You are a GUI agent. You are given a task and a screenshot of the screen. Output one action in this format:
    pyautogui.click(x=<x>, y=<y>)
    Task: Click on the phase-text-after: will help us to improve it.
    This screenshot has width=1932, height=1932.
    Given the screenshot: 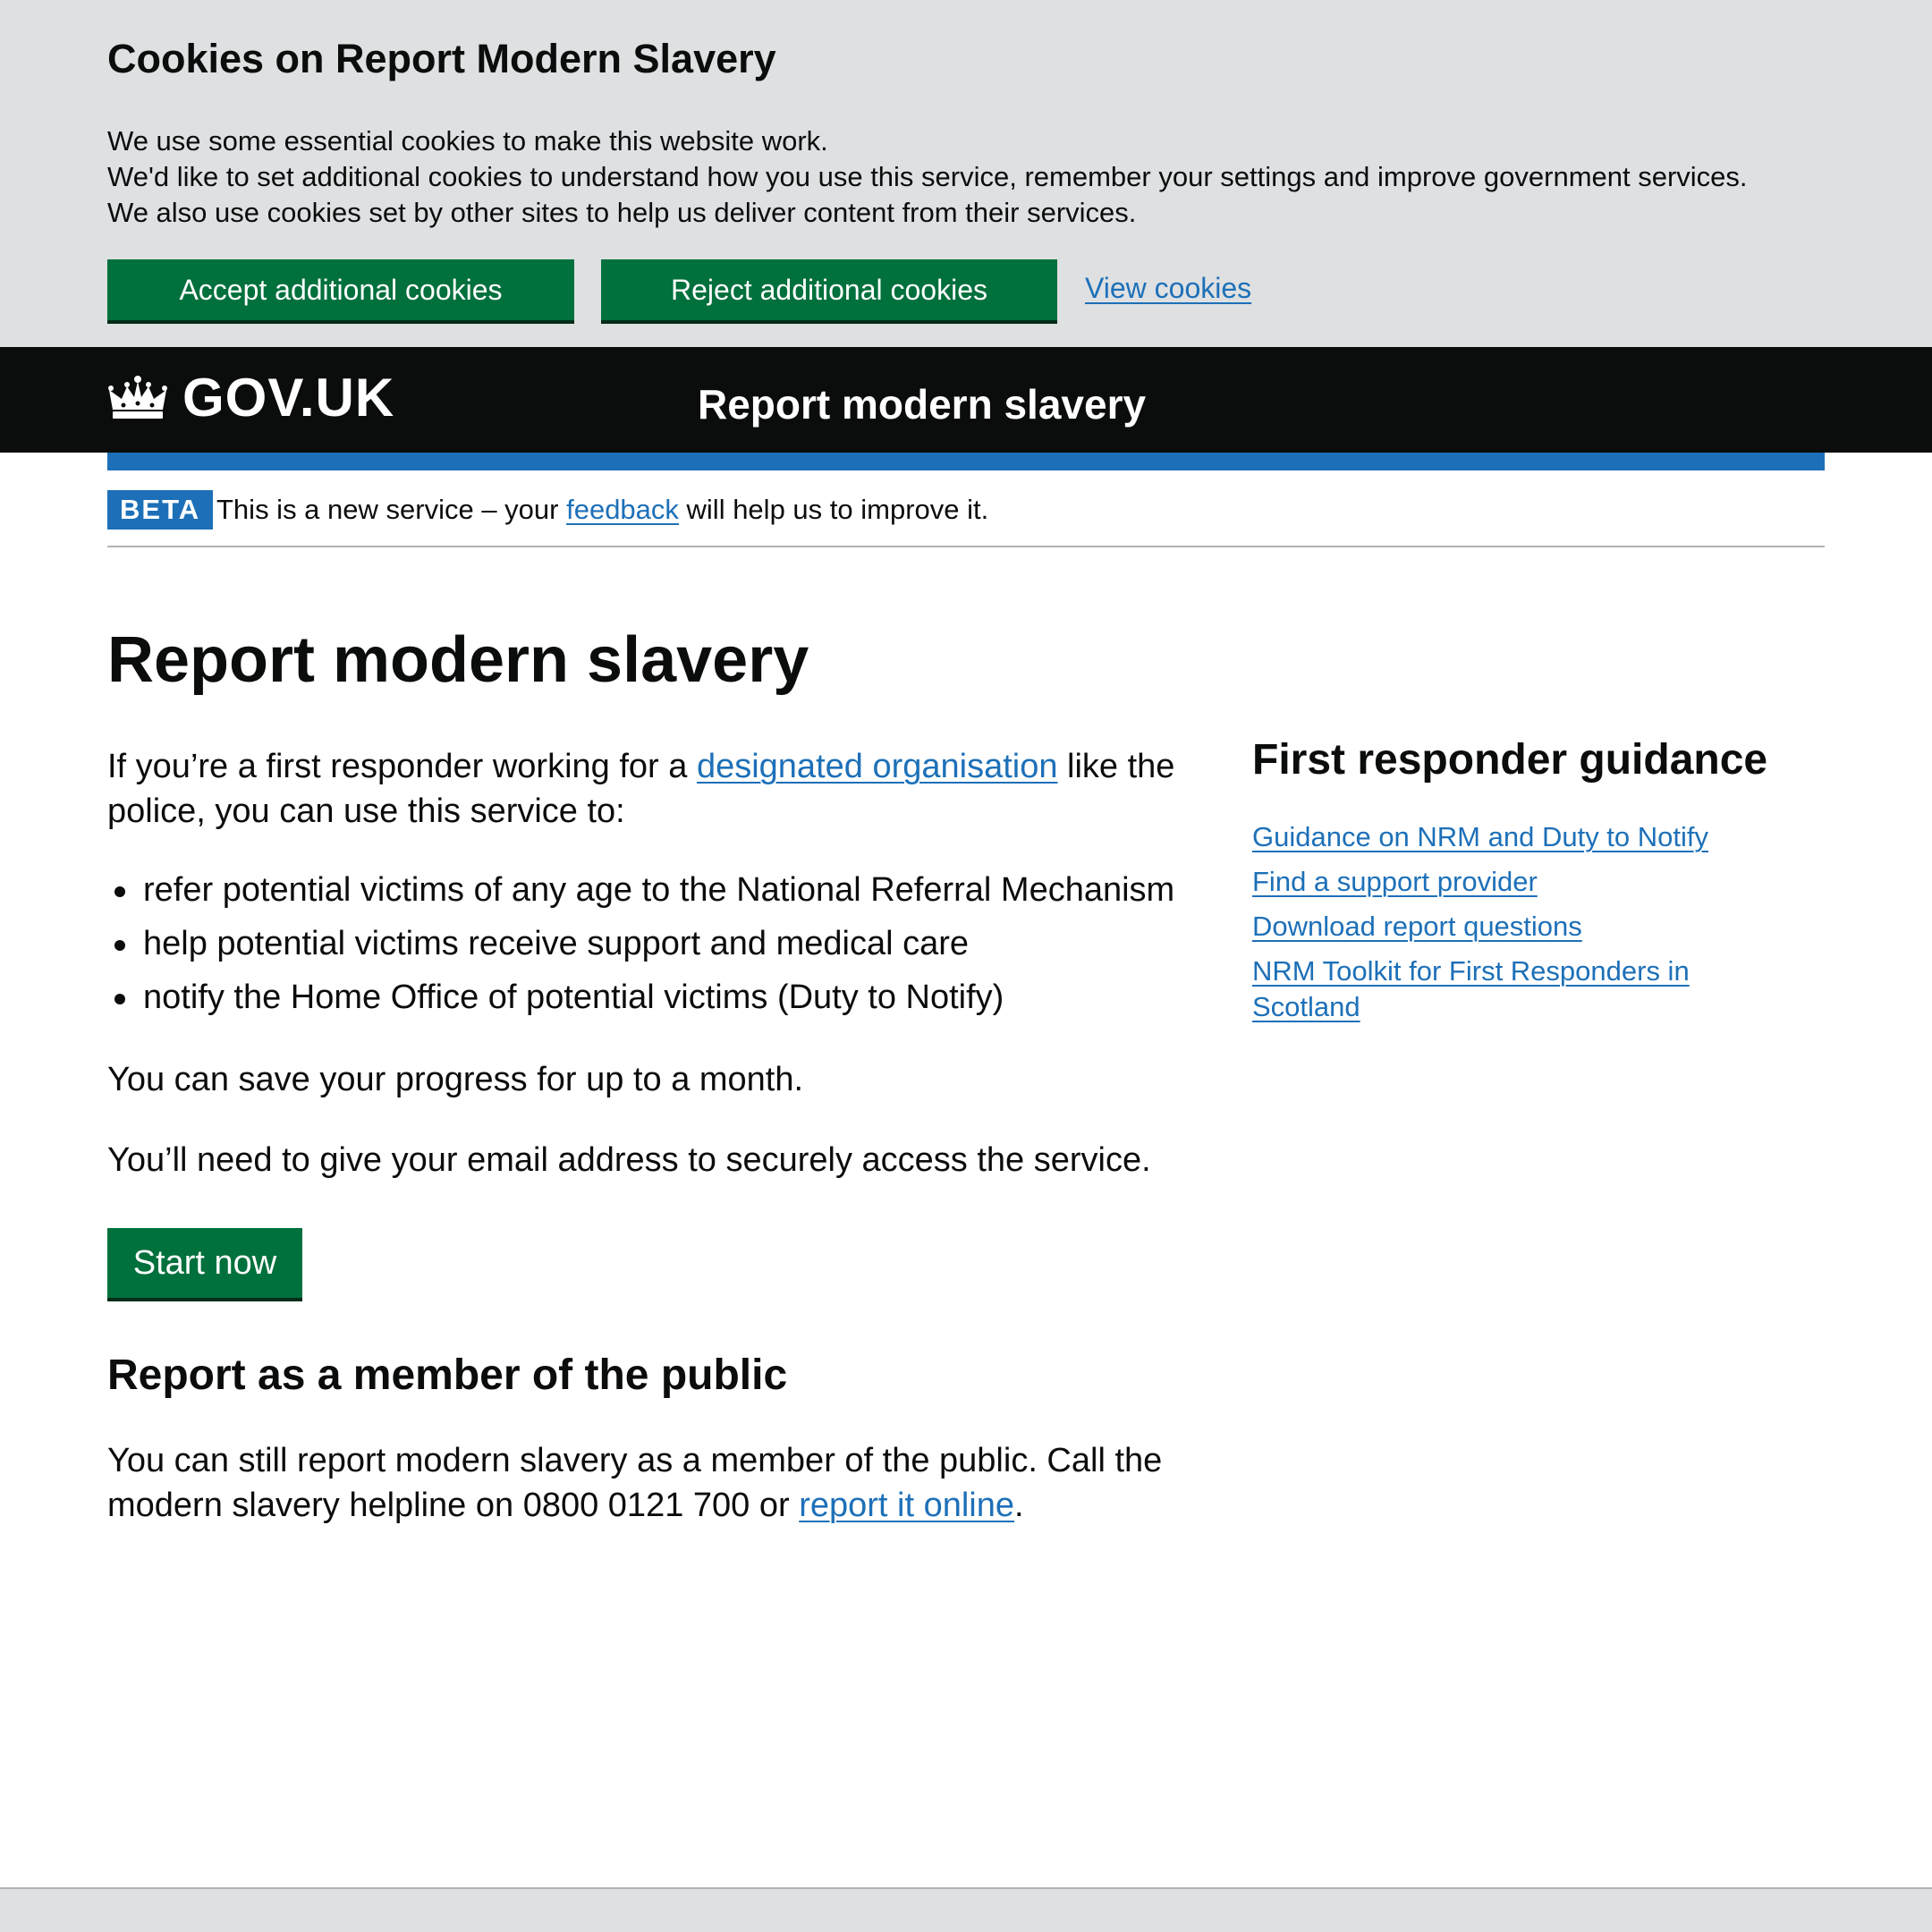 What is the action you would take?
    pyautogui.click(x=833, y=509)
    